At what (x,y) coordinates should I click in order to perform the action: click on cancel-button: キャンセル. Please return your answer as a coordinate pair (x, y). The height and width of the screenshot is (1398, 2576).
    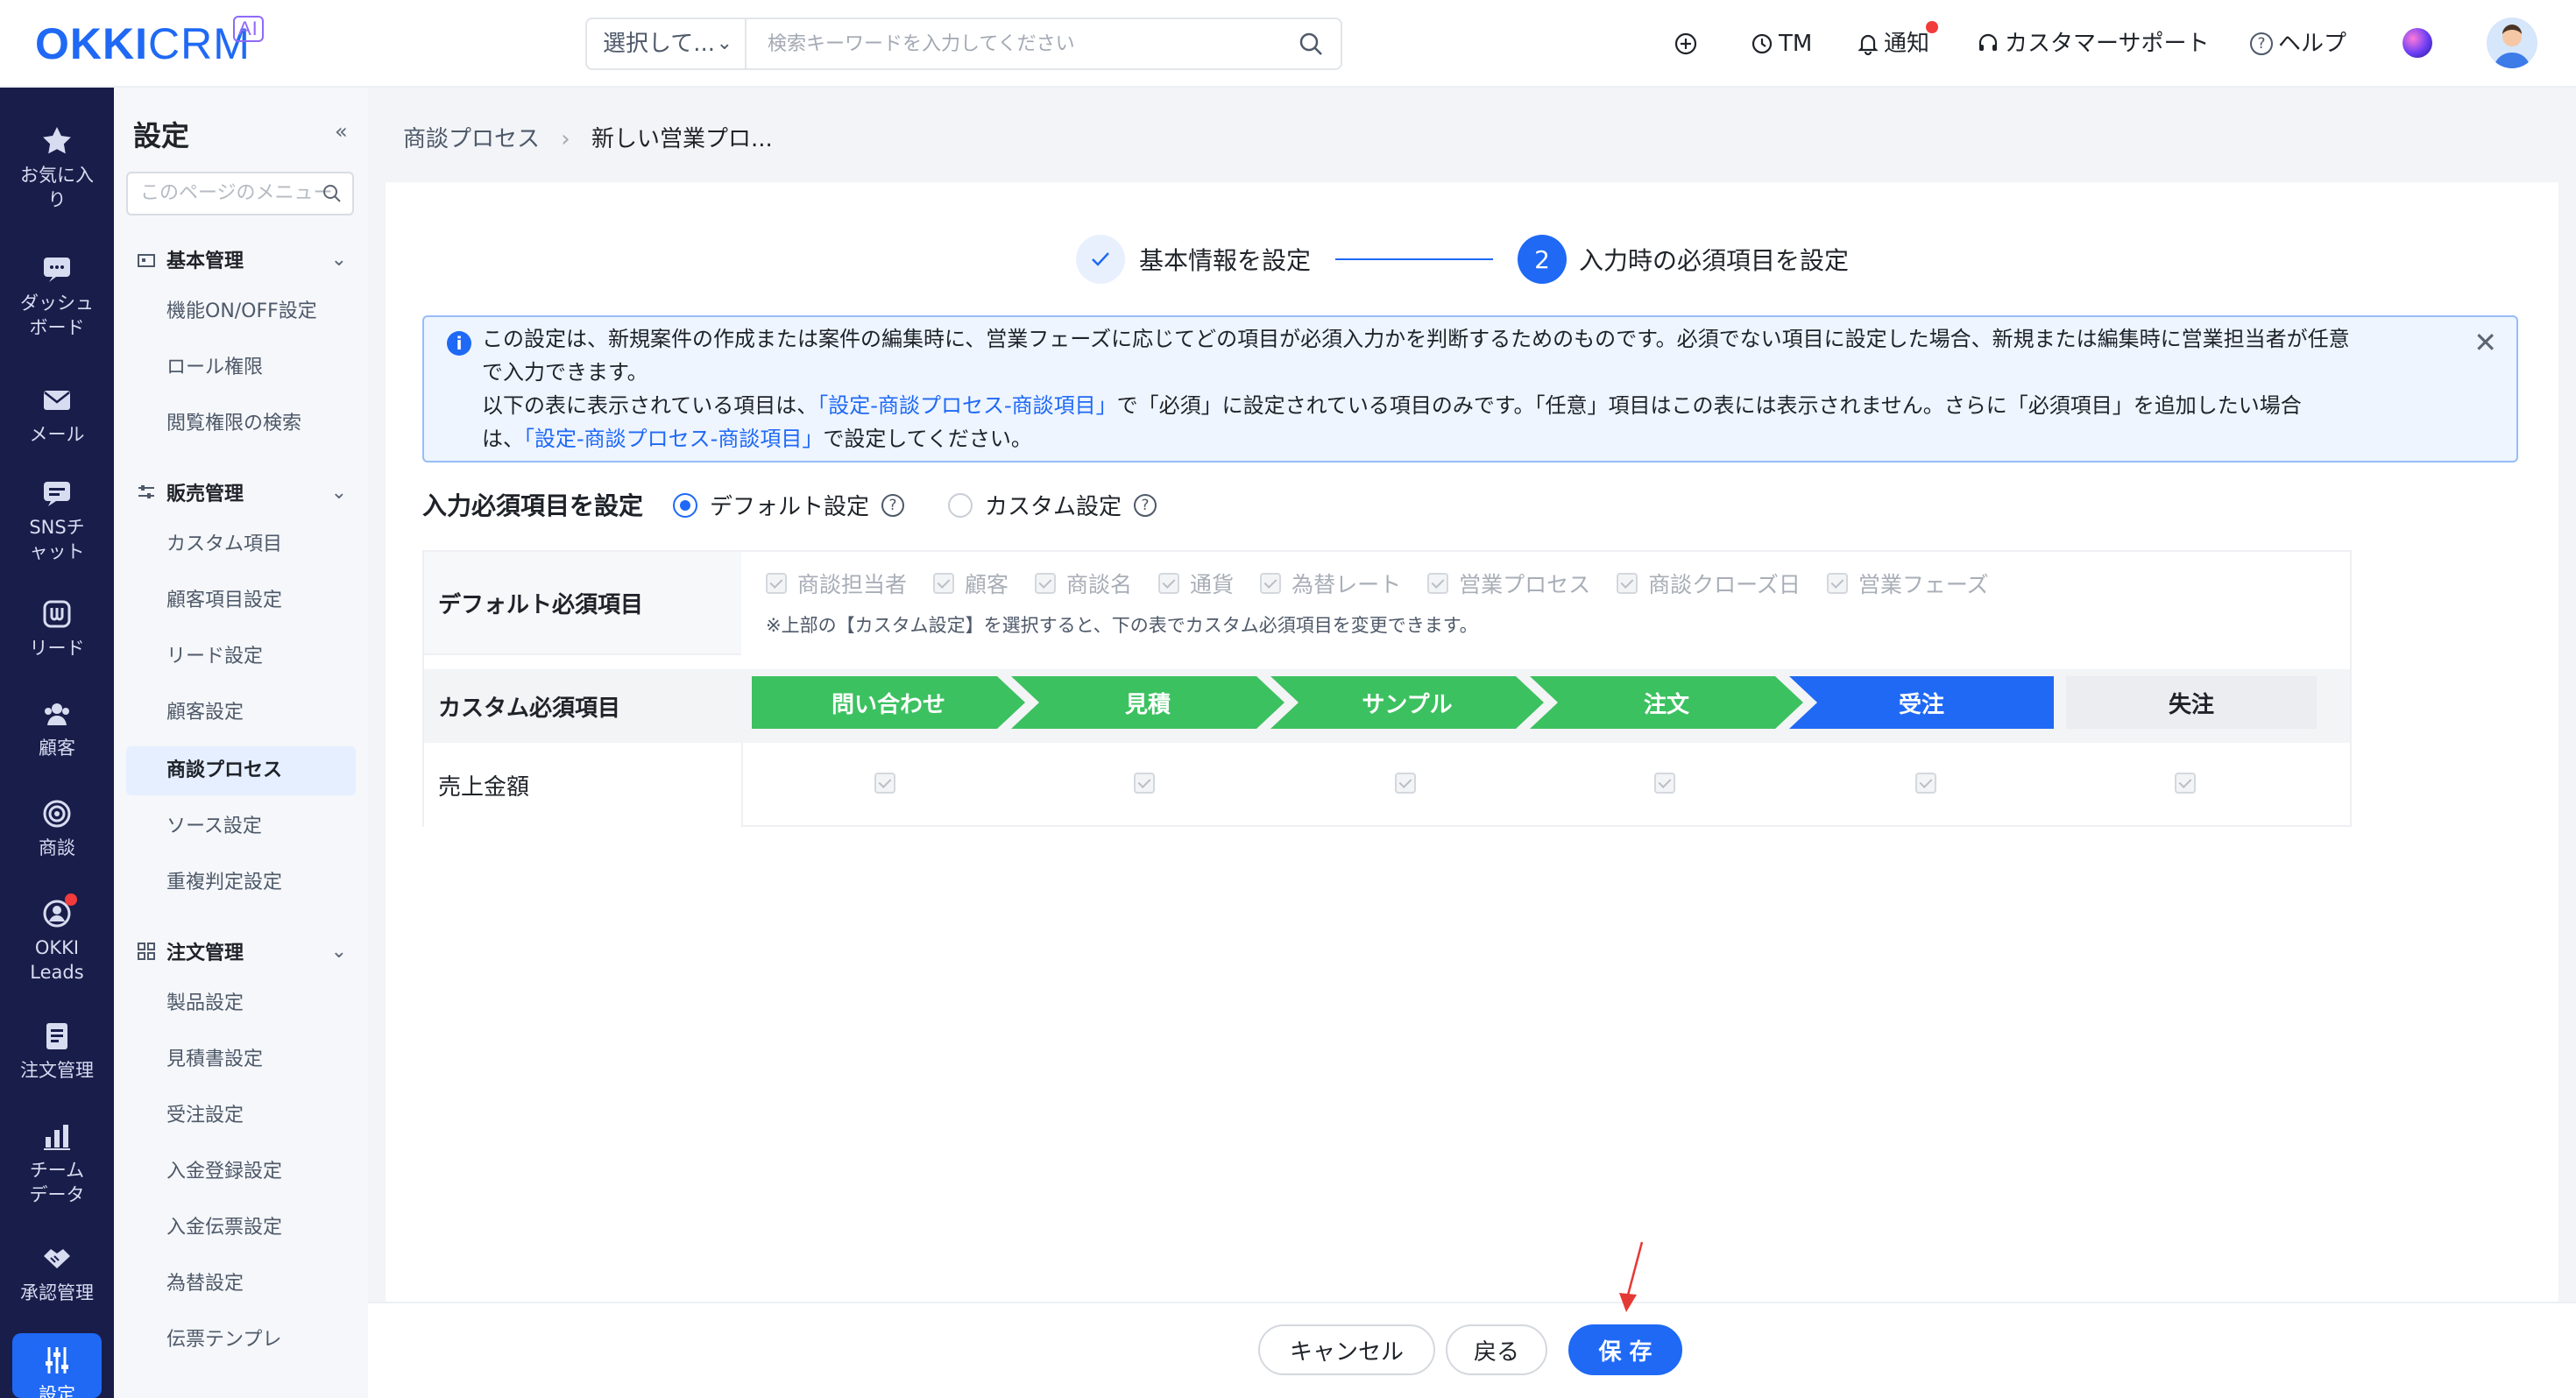
    Looking at the image, I should click on (1346, 1349).